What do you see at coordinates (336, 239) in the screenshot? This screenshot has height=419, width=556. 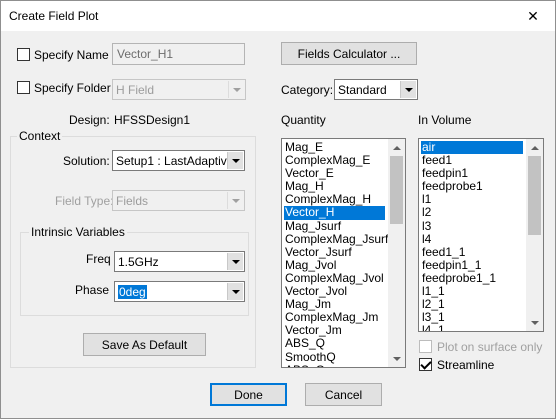 I see `quantity-list-item: ComplexMag_Jsurf` at bounding box center [336, 239].